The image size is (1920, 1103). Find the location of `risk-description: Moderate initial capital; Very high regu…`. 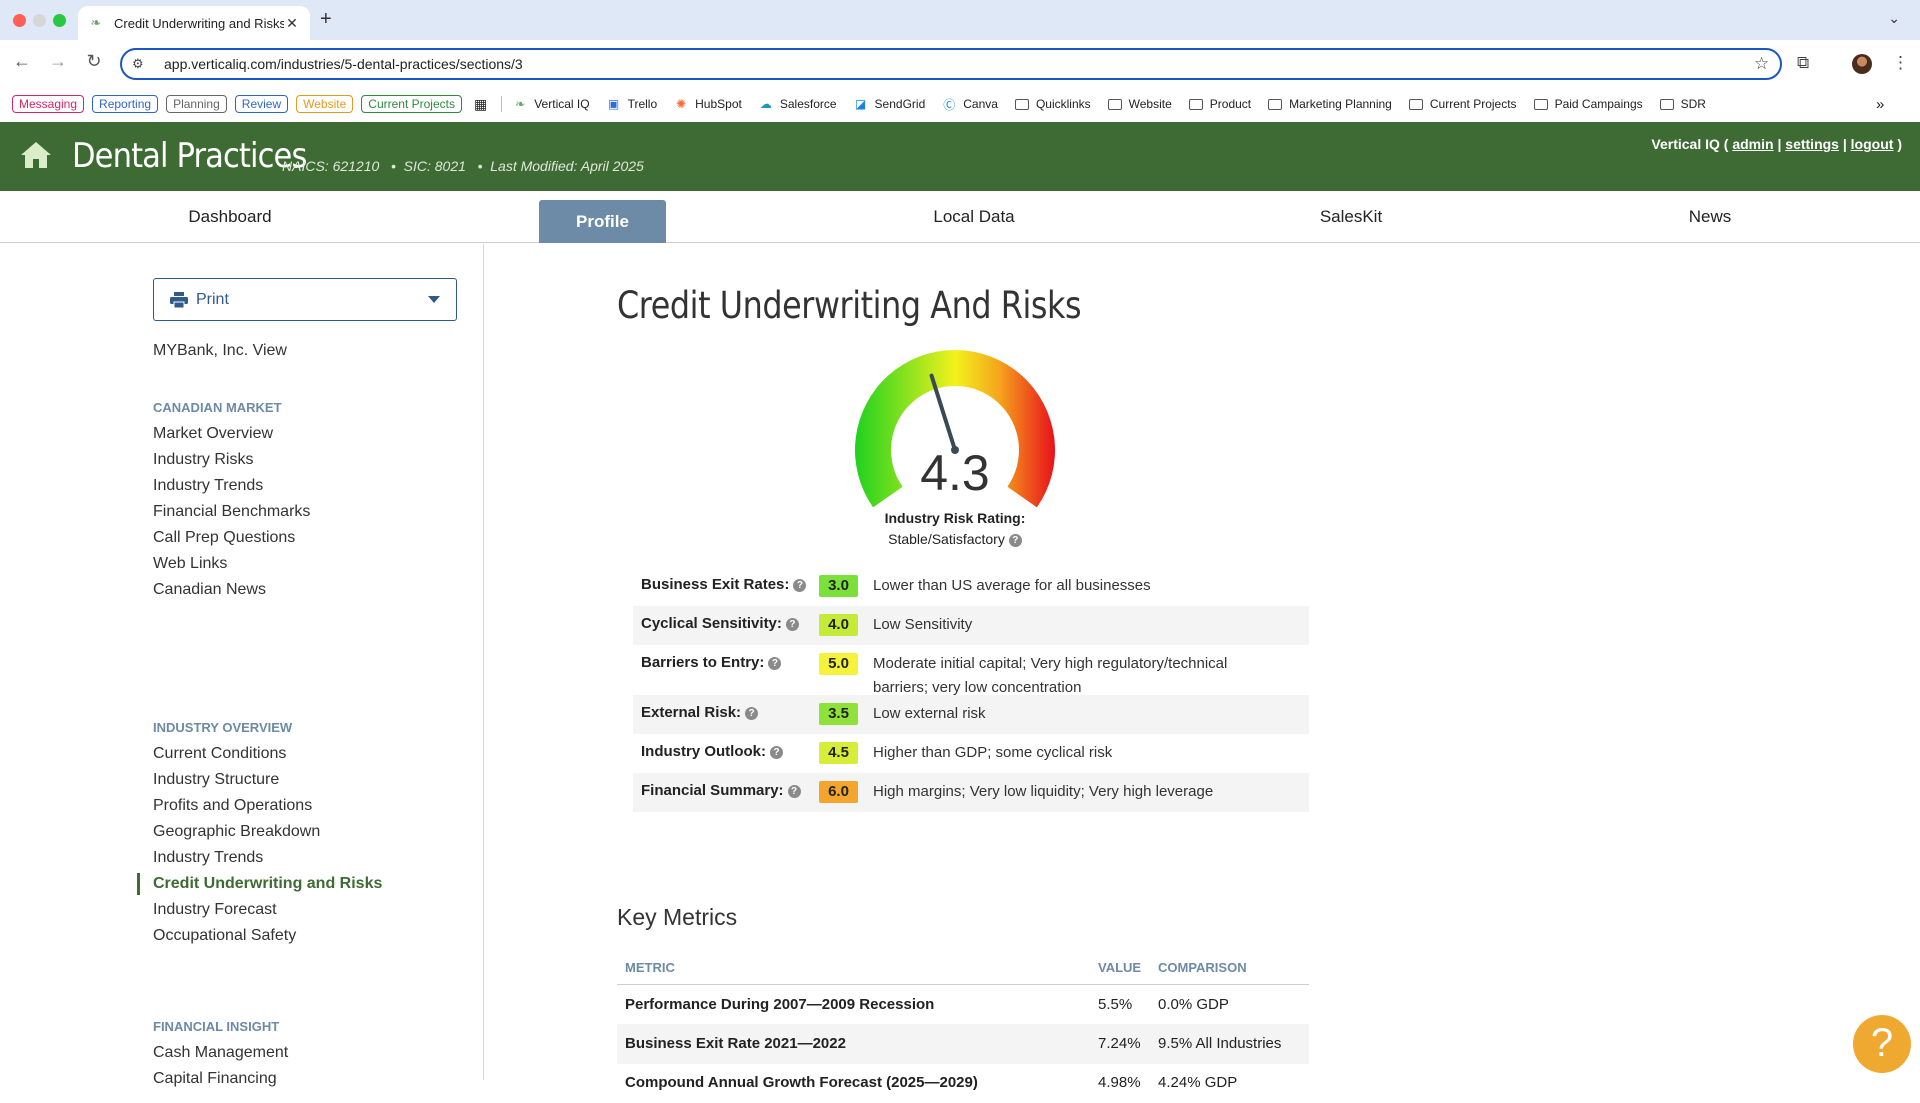

risk-description: Moderate initial capital; Very high regu… is located at coordinates (1050, 675).